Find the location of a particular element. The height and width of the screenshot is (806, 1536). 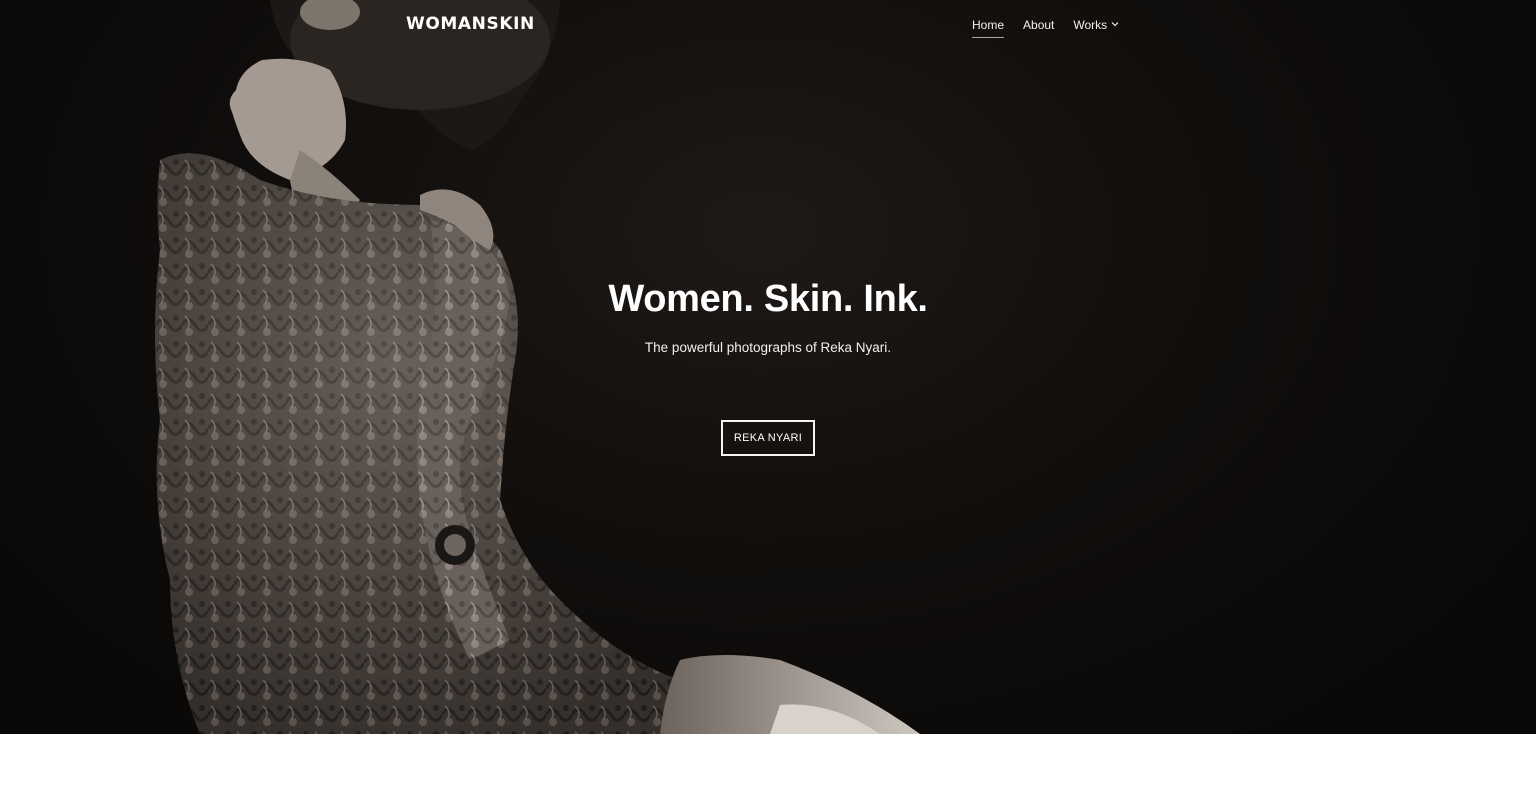

main-nav: Home About Works is located at coordinates (1055, 30).